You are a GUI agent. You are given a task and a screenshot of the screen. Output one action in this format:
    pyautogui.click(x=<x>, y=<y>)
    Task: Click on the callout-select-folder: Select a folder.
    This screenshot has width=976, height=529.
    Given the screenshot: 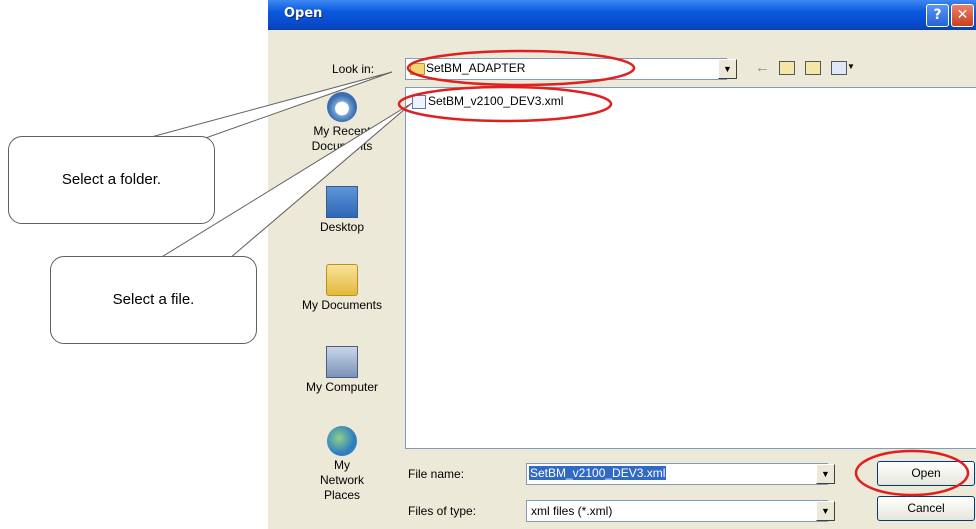 What is the action you would take?
    pyautogui.click(x=111, y=180)
    